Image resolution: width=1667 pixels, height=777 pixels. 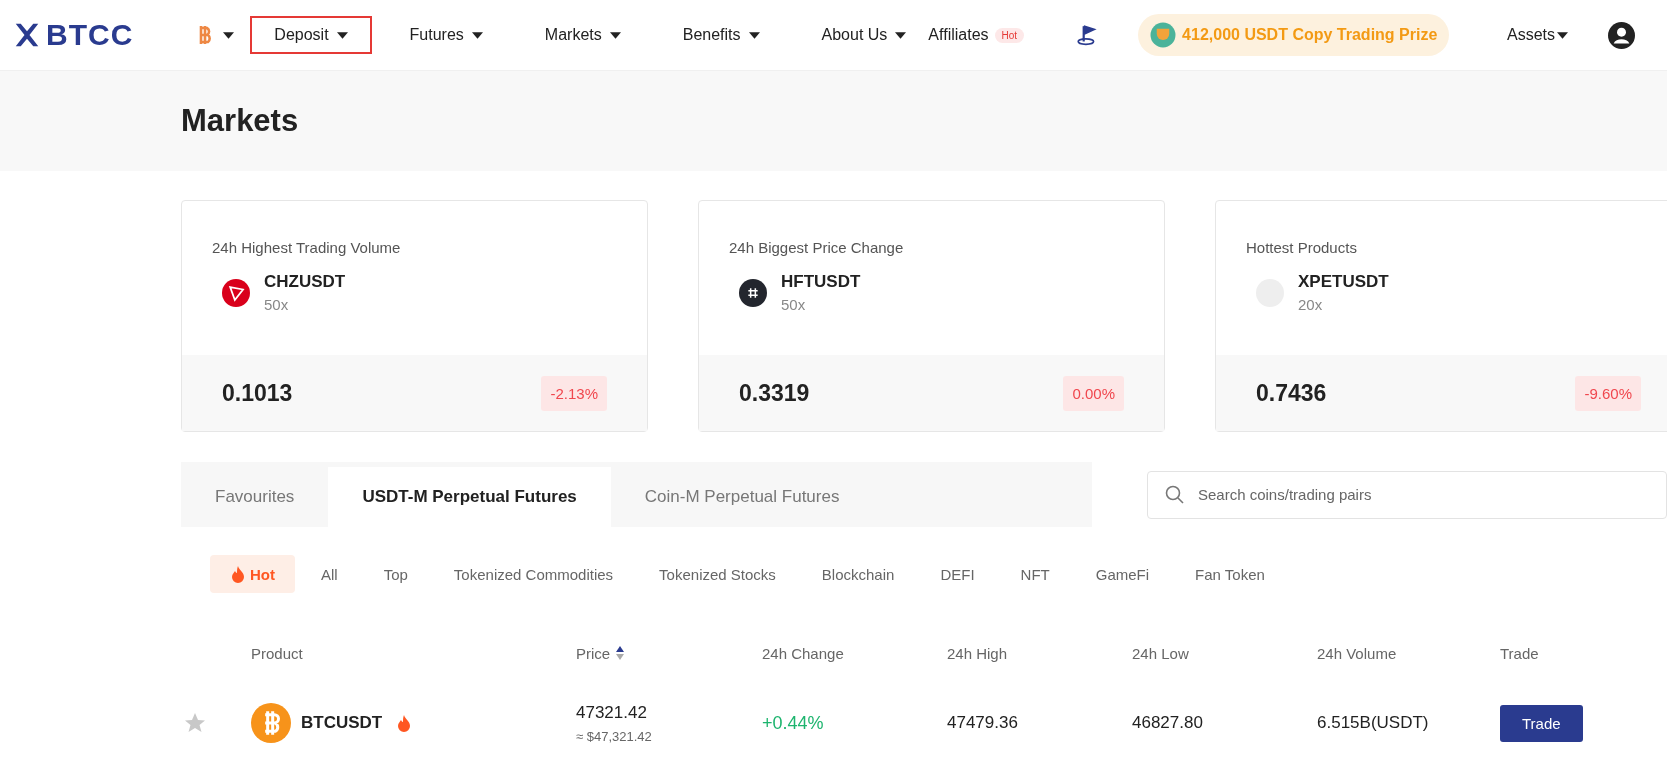 What do you see at coordinates (721, 35) in the screenshot?
I see `nav-link: Benefits` at bounding box center [721, 35].